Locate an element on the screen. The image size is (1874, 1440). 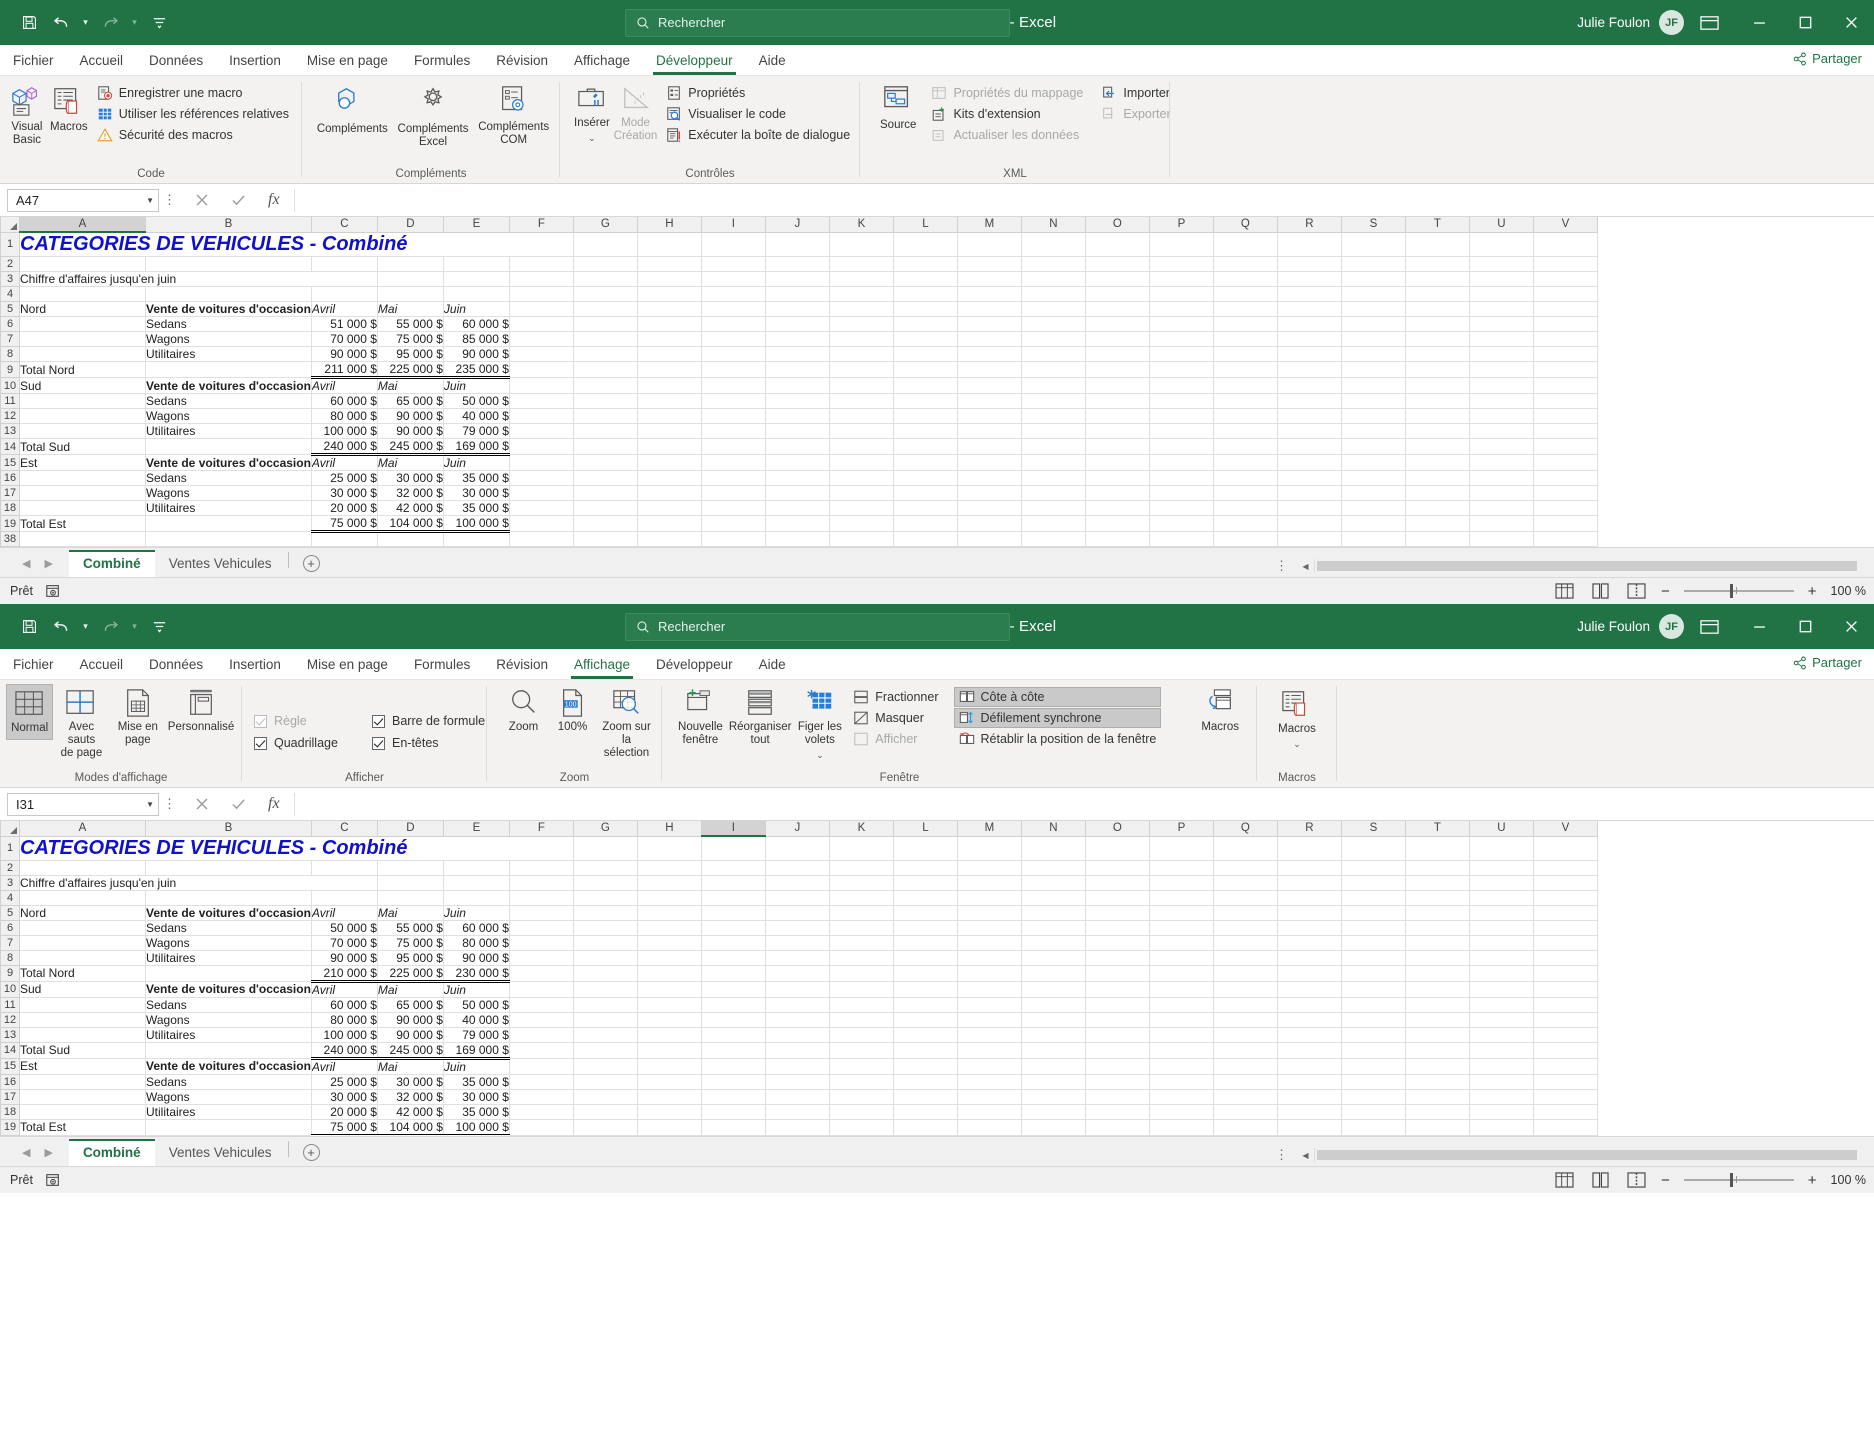
spreadsheet-row: 12 Wagons 80 000 $90 000 $40 000 $ is located at coordinates (799, 1019).